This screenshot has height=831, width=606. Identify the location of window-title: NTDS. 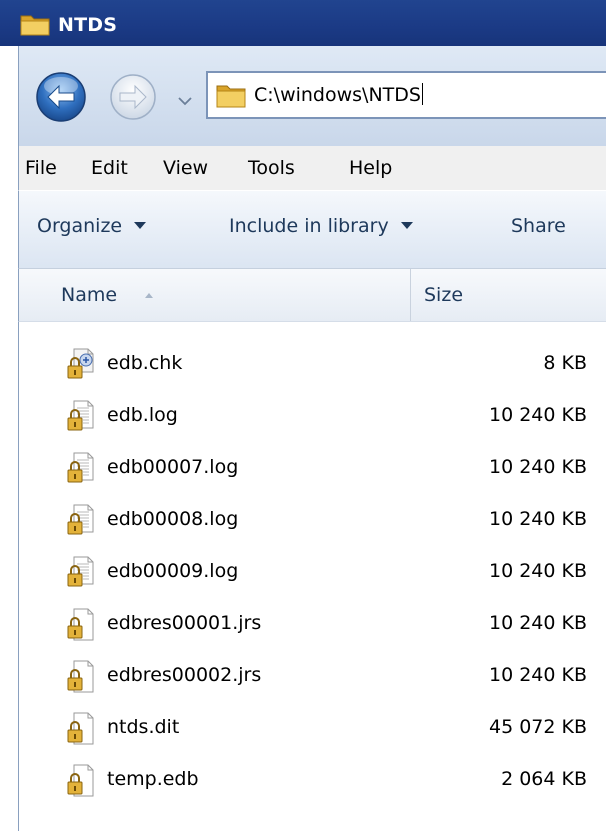
(88, 25).